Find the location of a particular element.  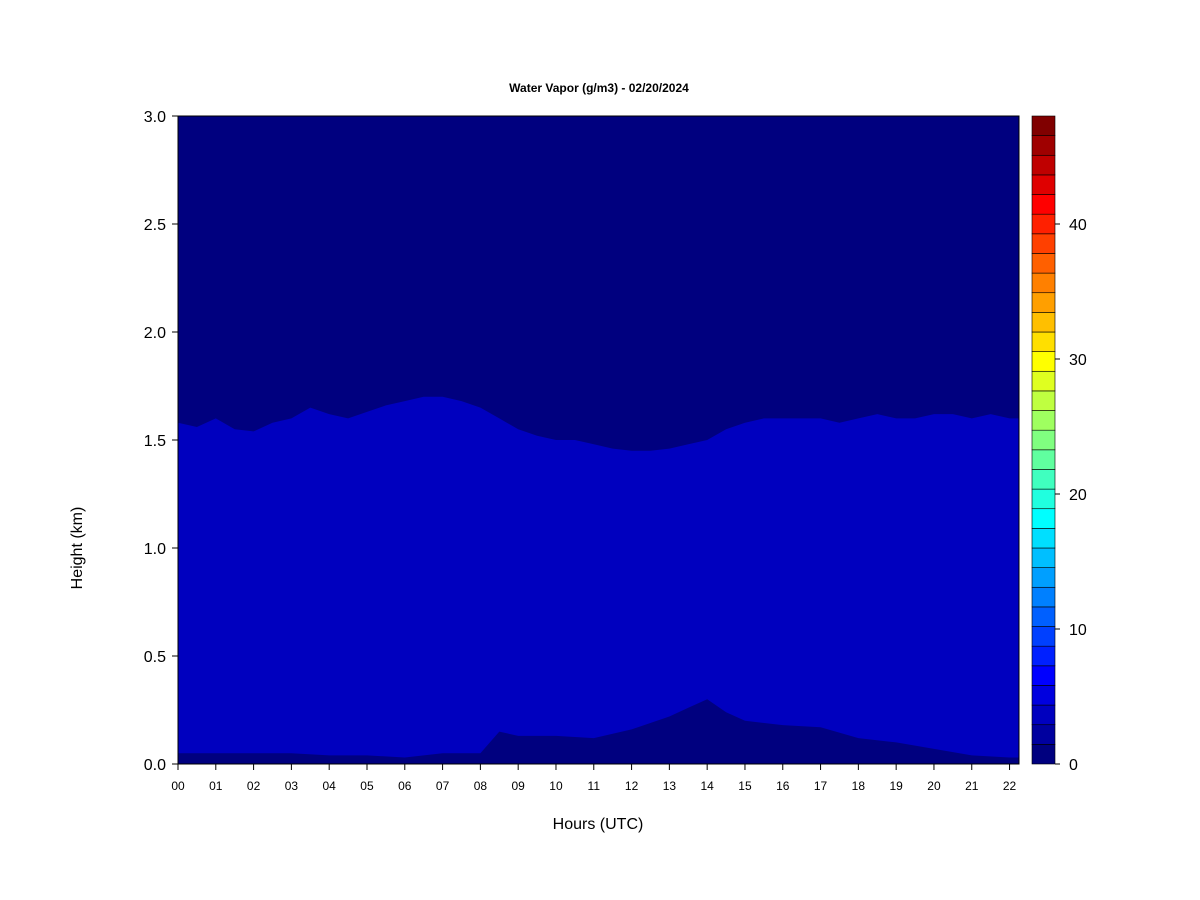

y-tick-label: 1.0 is located at coordinates (155, 549).